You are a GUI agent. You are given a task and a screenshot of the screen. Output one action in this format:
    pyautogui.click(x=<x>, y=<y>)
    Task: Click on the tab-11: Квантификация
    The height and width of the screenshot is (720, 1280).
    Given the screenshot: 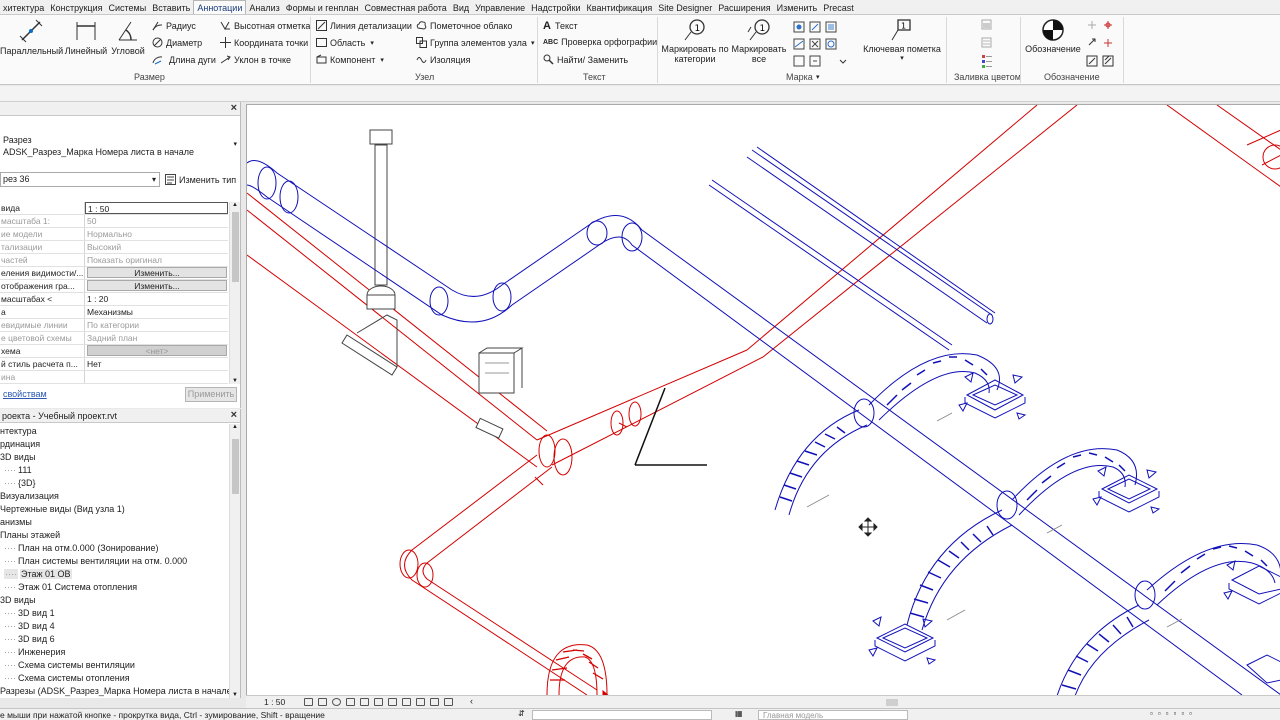 What is the action you would take?
    pyautogui.click(x=620, y=7)
    